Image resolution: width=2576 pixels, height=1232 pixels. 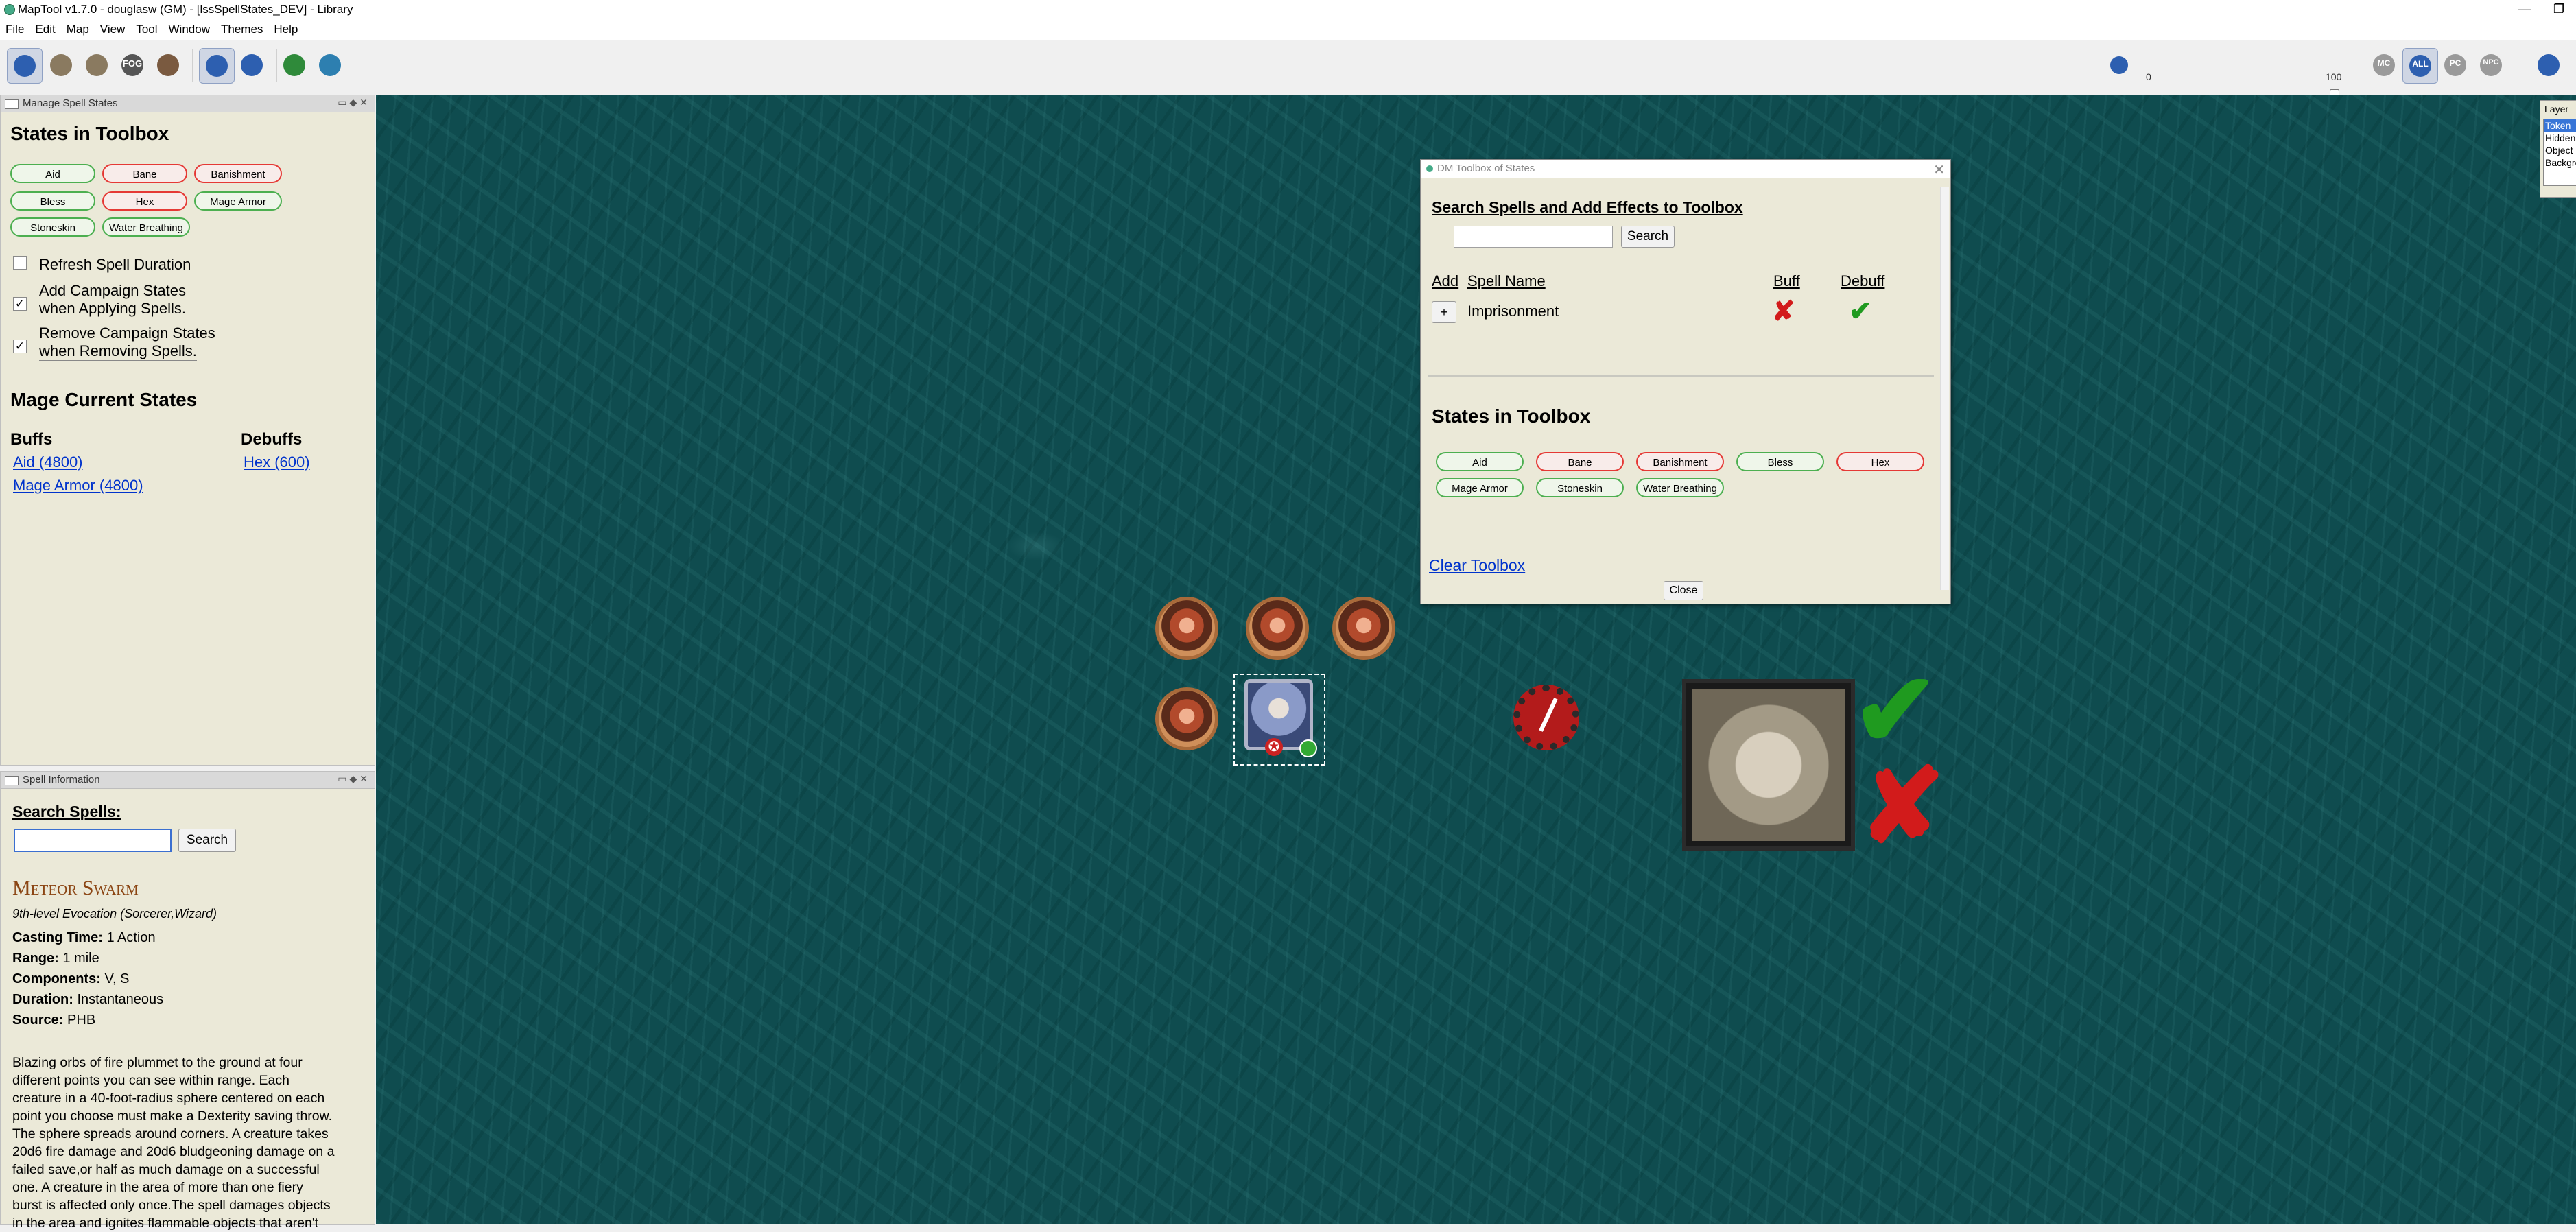 What do you see at coordinates (113, 30) in the screenshot?
I see `menu-view: View` at bounding box center [113, 30].